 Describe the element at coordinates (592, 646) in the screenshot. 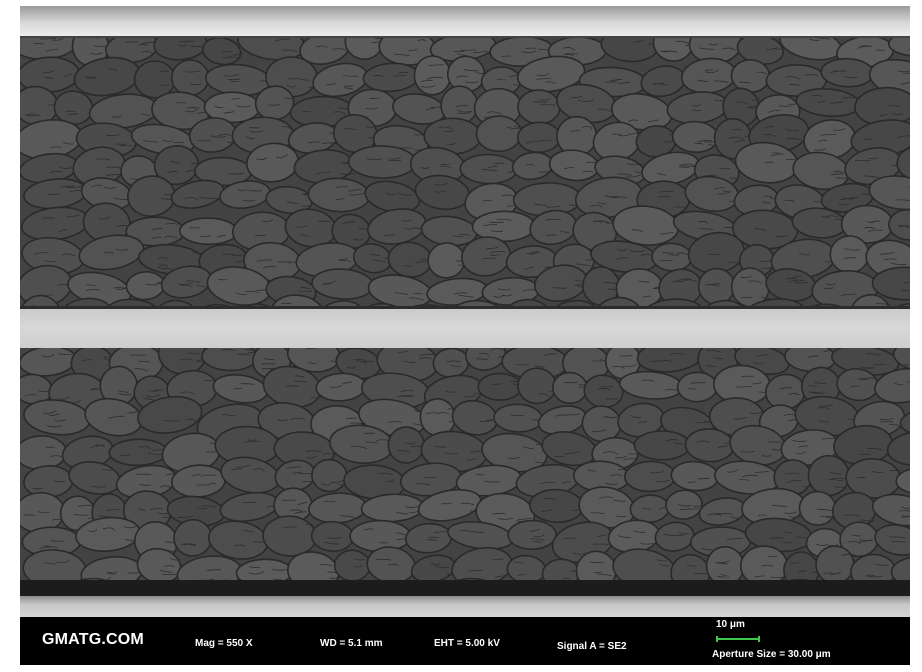

I see `signal-label: Signal A = SE2` at that location.